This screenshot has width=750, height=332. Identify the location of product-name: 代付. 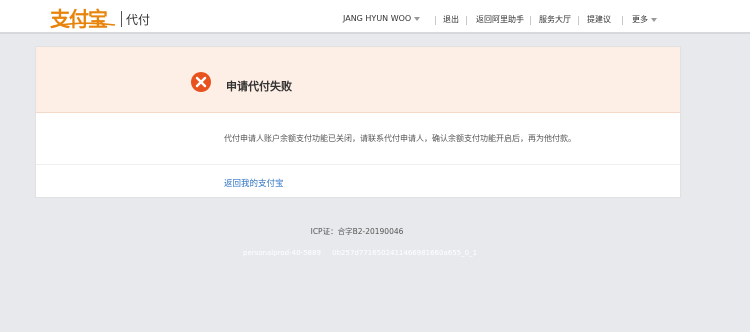
(138, 20).